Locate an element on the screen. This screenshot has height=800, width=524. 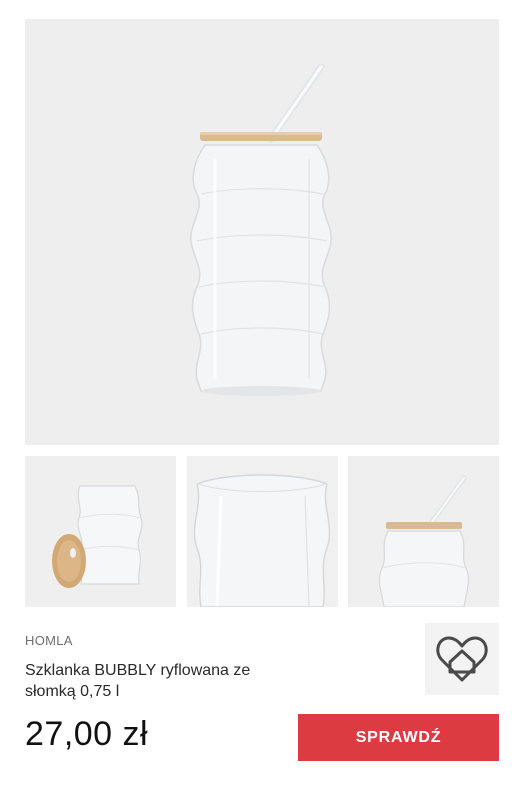
product-price: 27,00 zł is located at coordinates (87, 734).